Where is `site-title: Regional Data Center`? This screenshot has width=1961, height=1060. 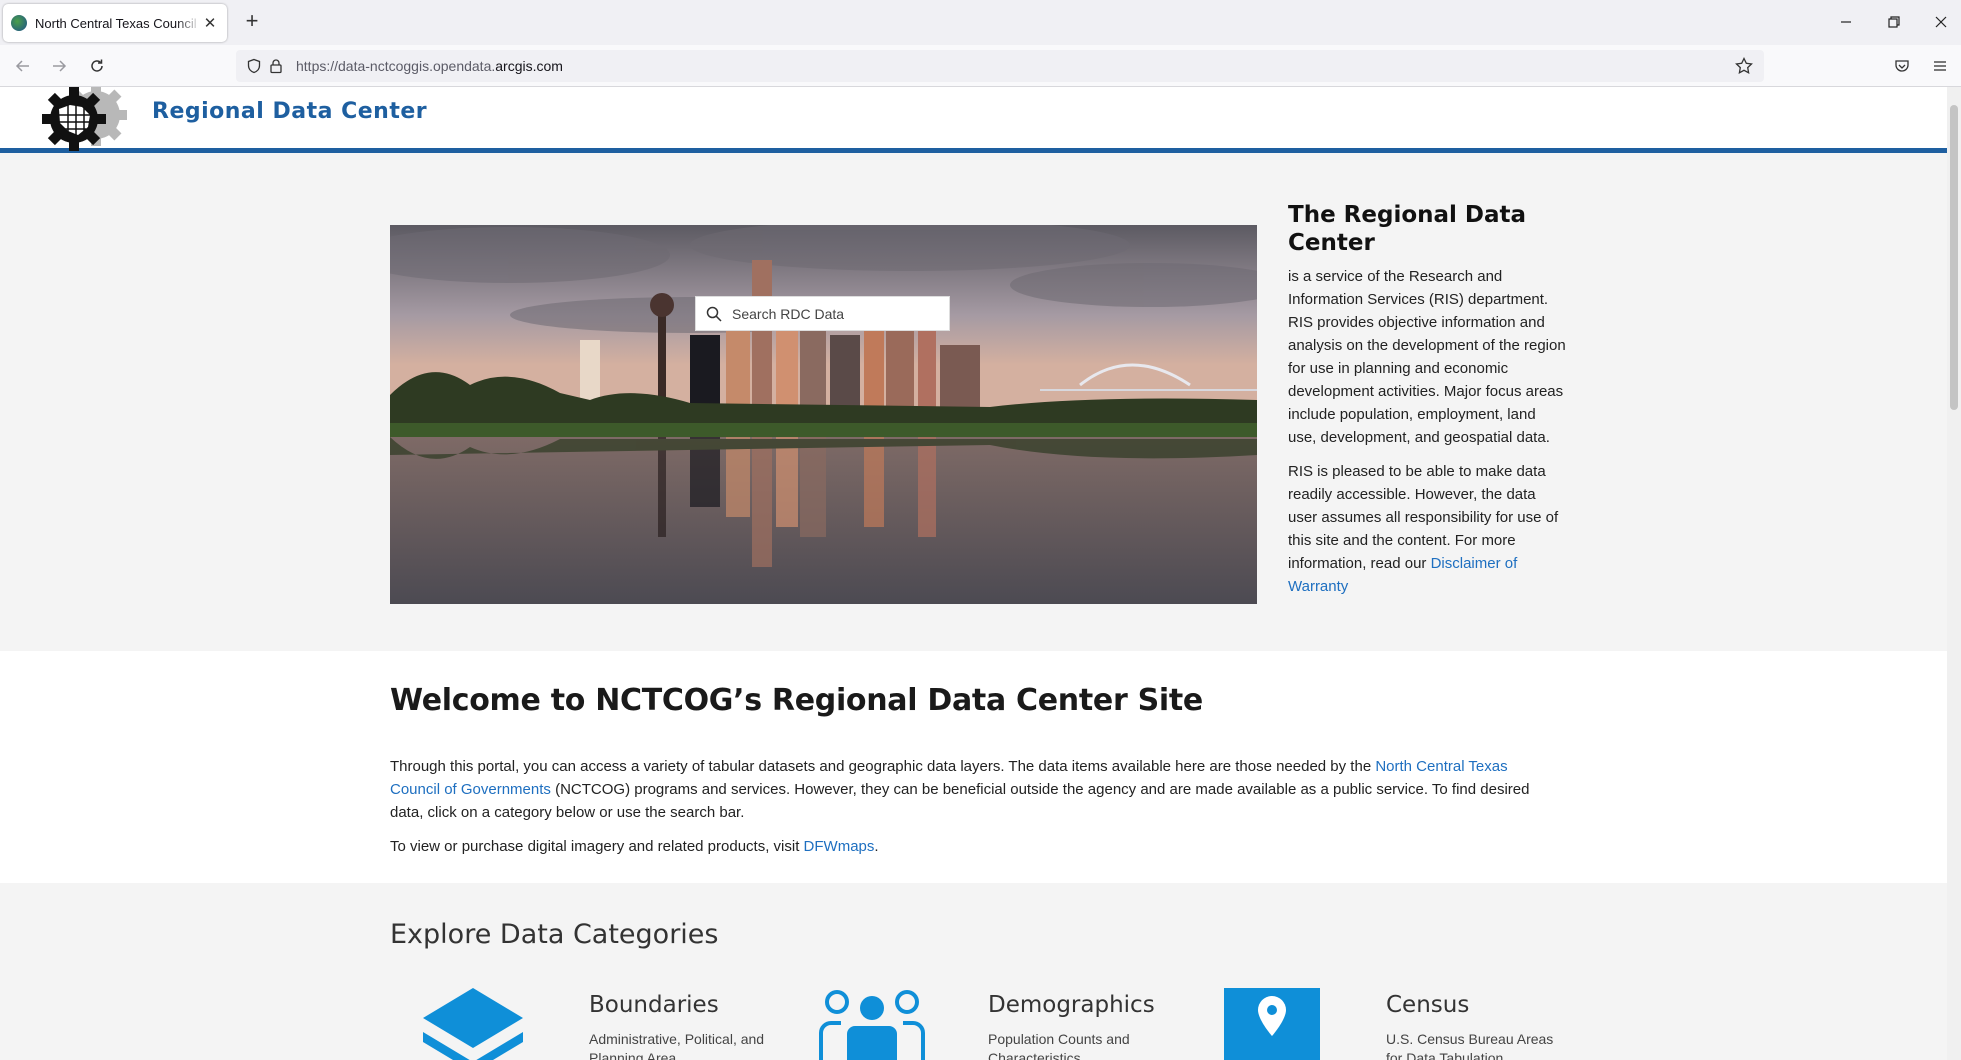 site-title: Regional Data Center is located at coordinates (289, 111).